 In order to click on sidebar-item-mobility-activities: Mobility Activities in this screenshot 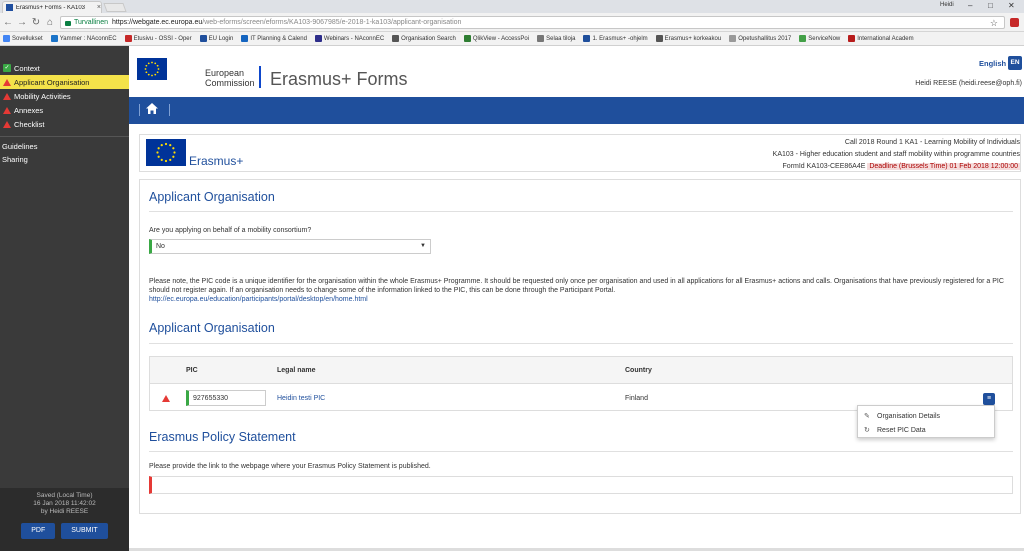, I will do `click(64, 96)`.